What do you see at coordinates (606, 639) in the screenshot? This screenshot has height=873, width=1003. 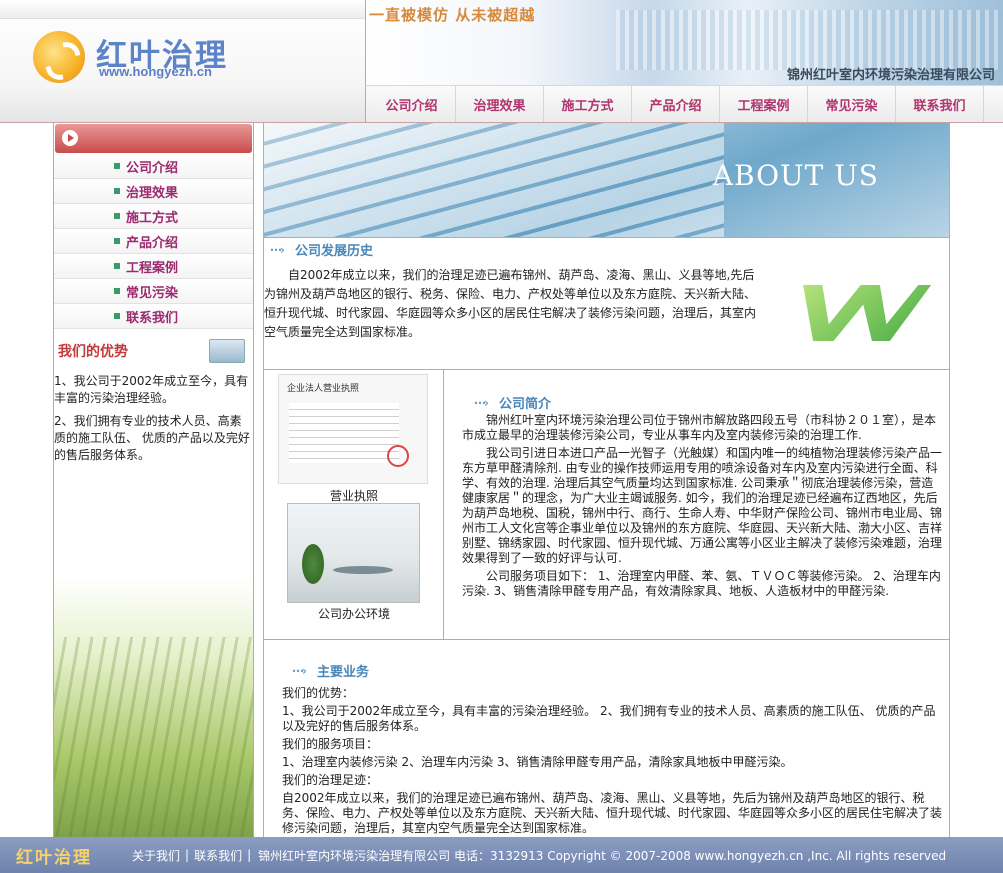 I see `divider` at bounding box center [606, 639].